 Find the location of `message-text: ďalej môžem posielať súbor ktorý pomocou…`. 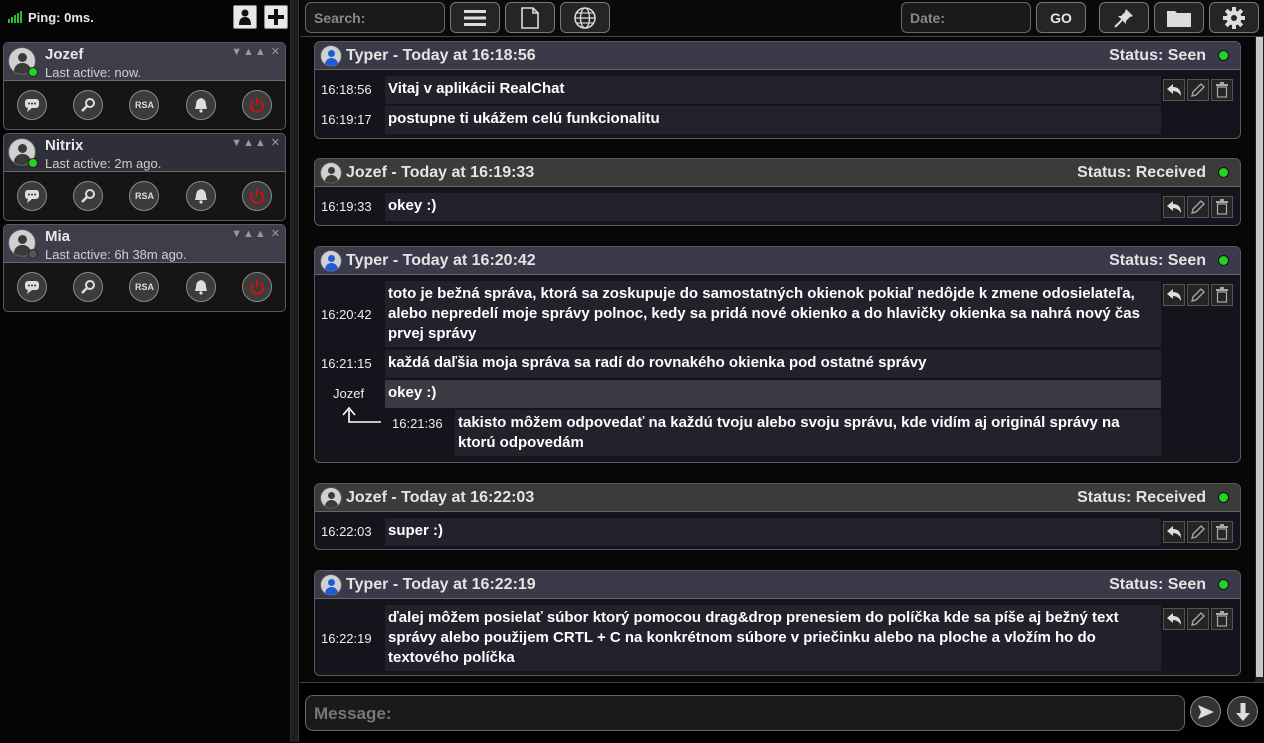

message-text: ďalej môžem posielať súbor ktorý pomocou… is located at coordinates (773, 638).